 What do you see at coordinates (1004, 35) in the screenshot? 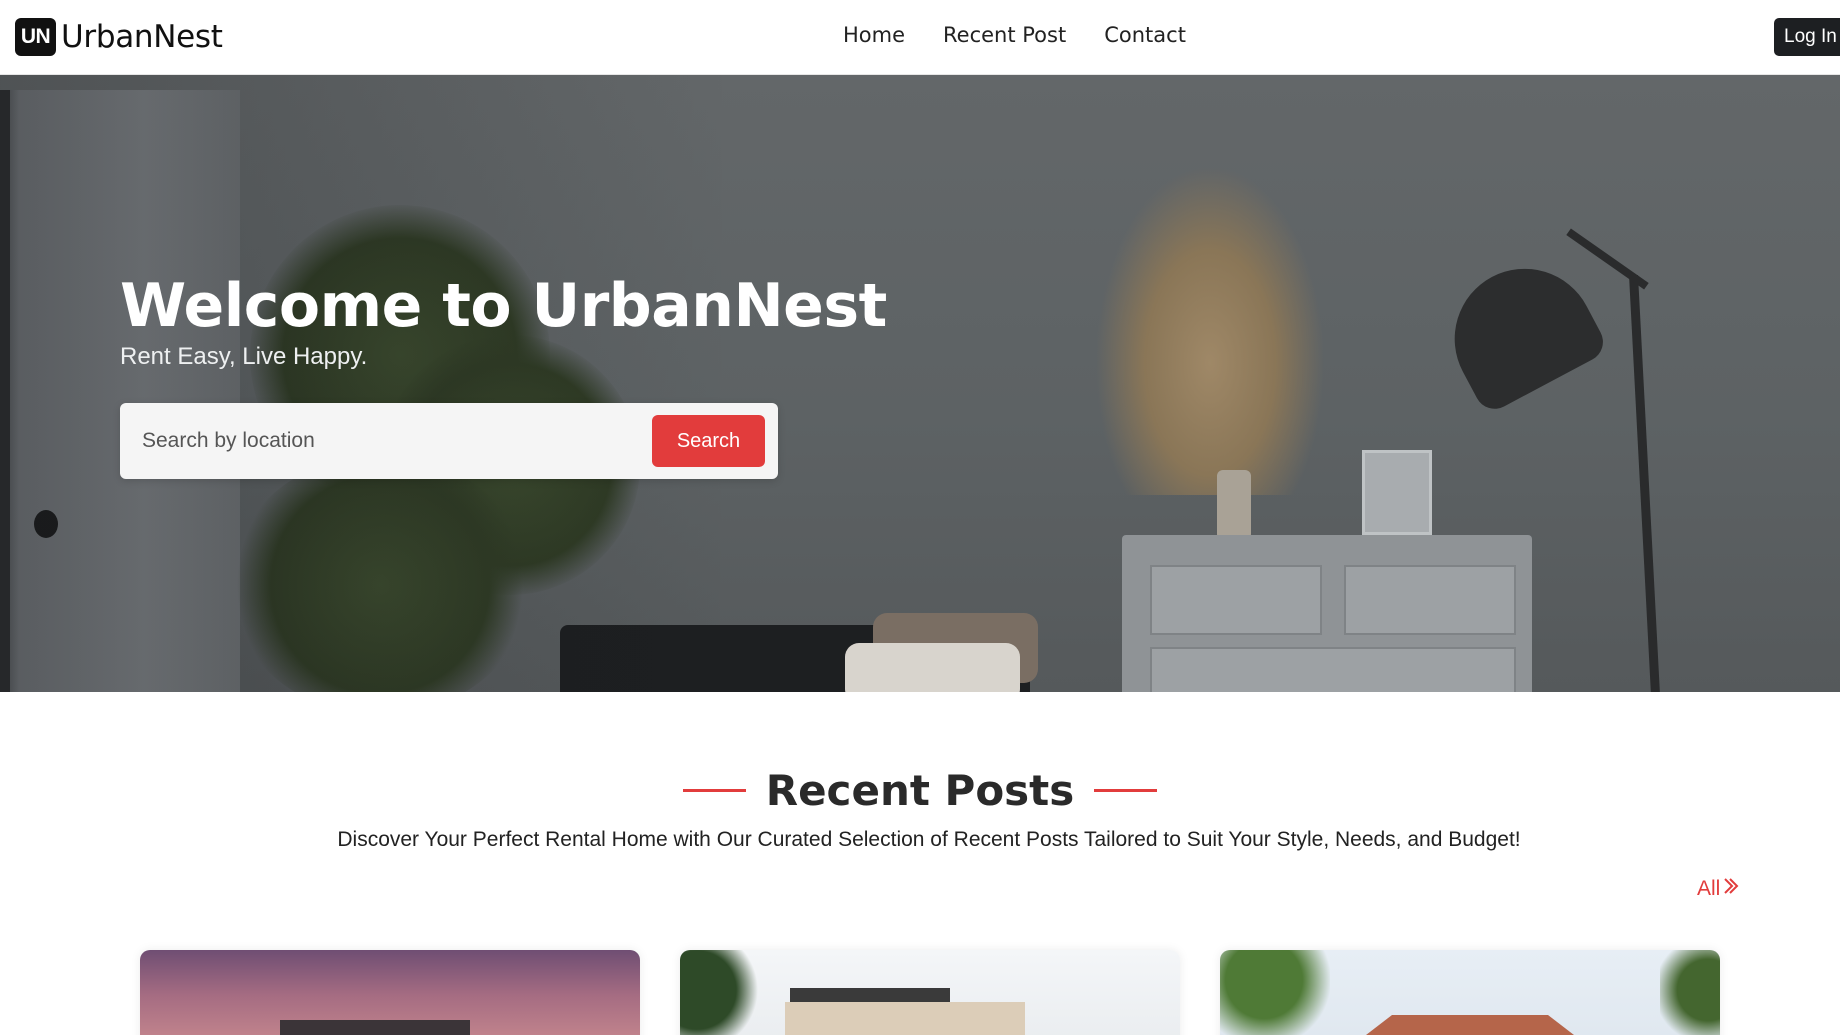
I see `nav-link-recent-post: Recent Post` at bounding box center [1004, 35].